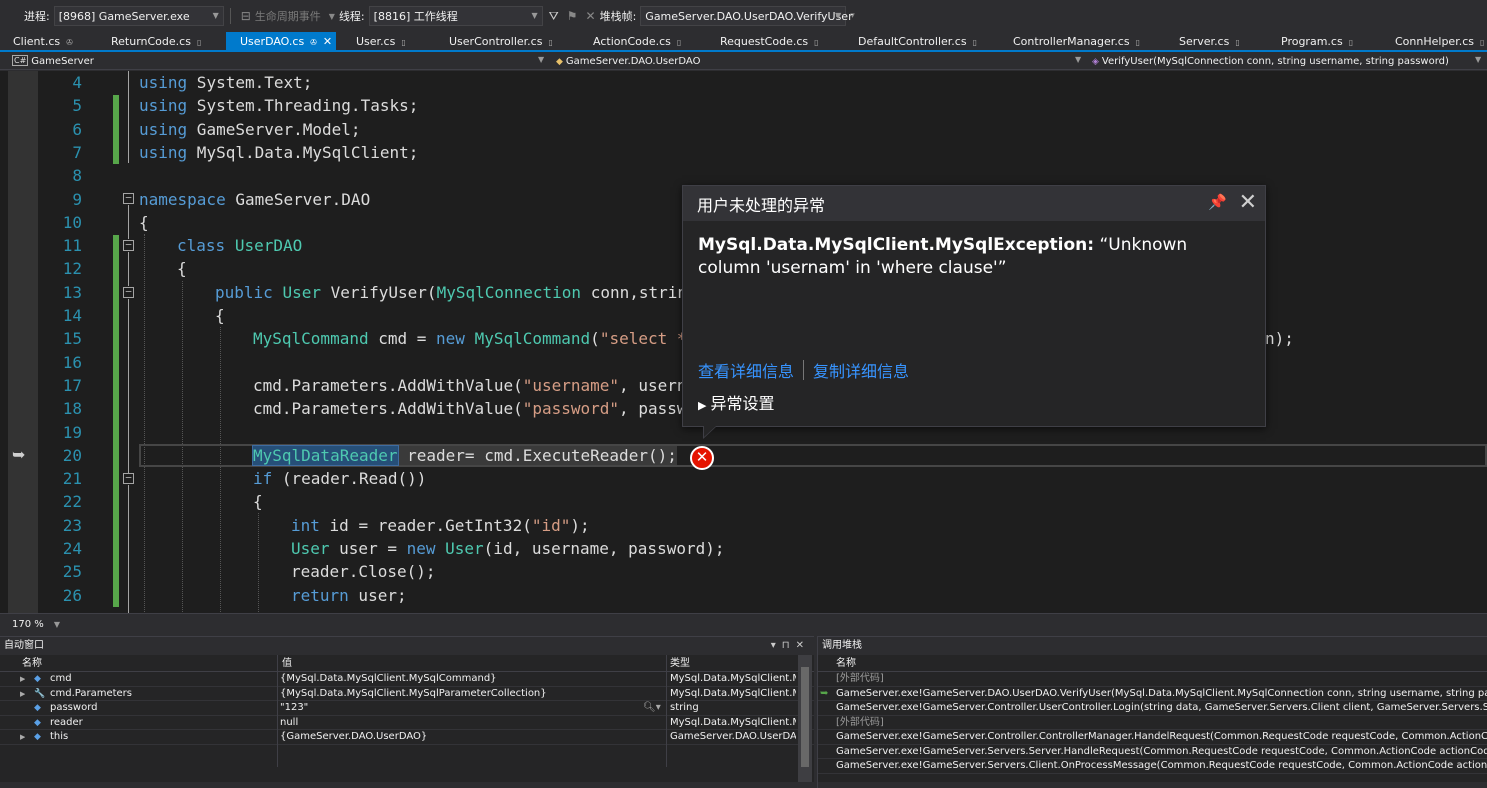 This screenshot has height=788, width=1487. Describe the element at coordinates (1070, 42) in the screenshot. I see `tab-controllermanager-cs: ControllerManager.cs ▯` at that location.